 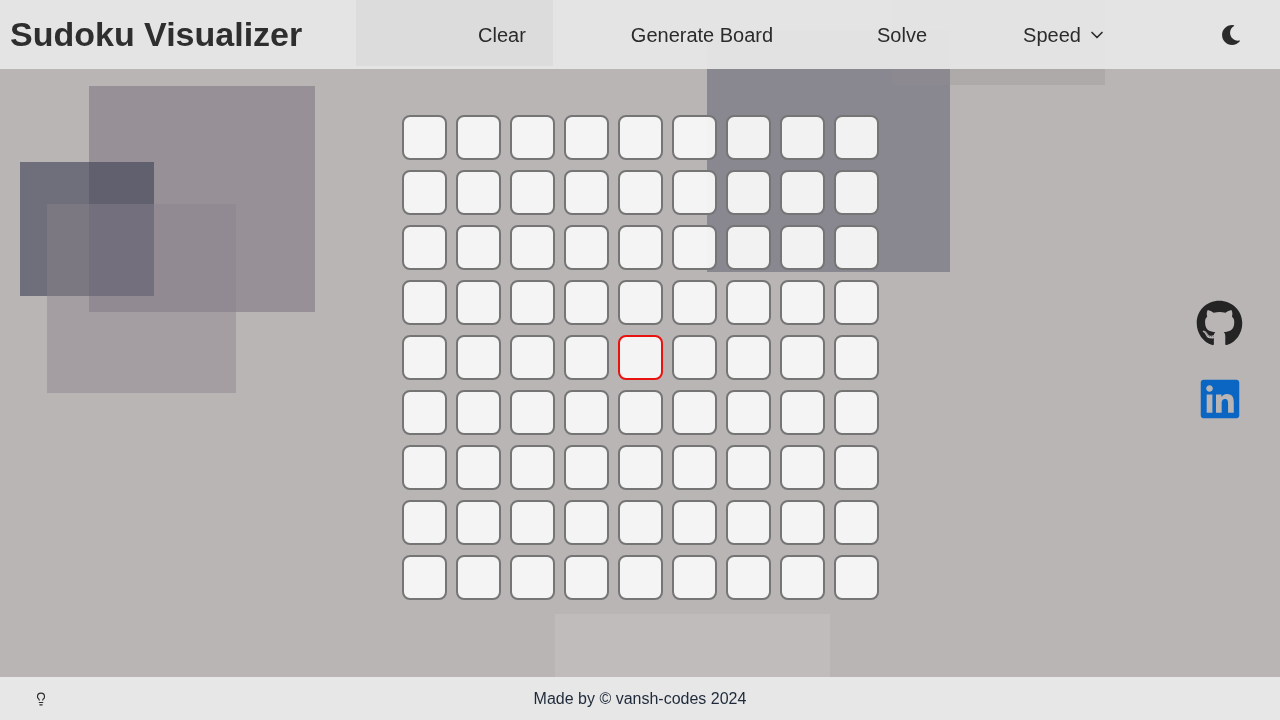 I want to click on github-link, so click(x=1219, y=323).